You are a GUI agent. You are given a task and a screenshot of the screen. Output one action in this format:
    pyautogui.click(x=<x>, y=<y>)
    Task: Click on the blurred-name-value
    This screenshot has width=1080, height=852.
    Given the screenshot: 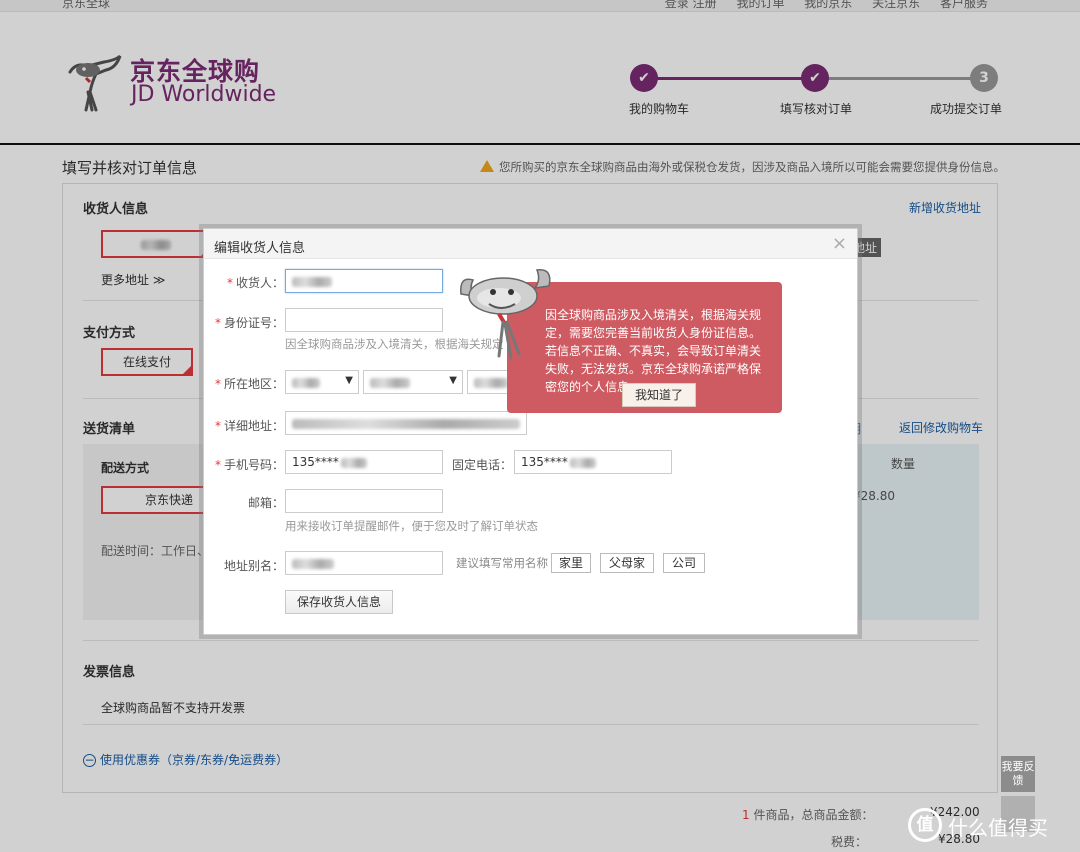 What is the action you would take?
    pyautogui.click(x=312, y=281)
    